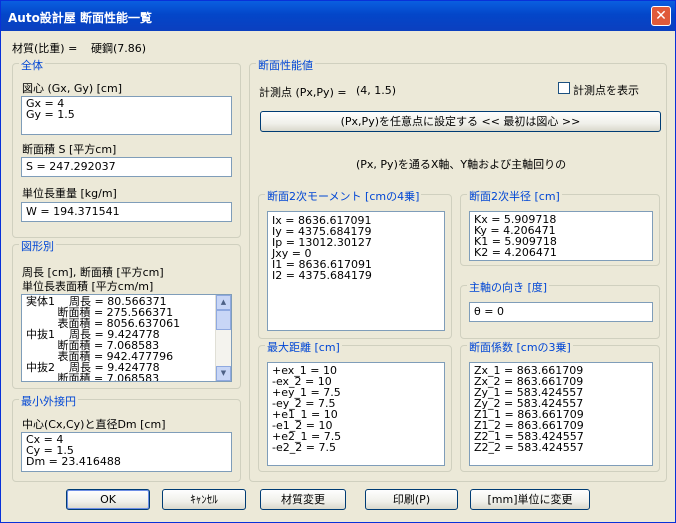  Describe the element at coordinates (32, 65) in the screenshot. I see `overall-group-label: 全体` at that location.